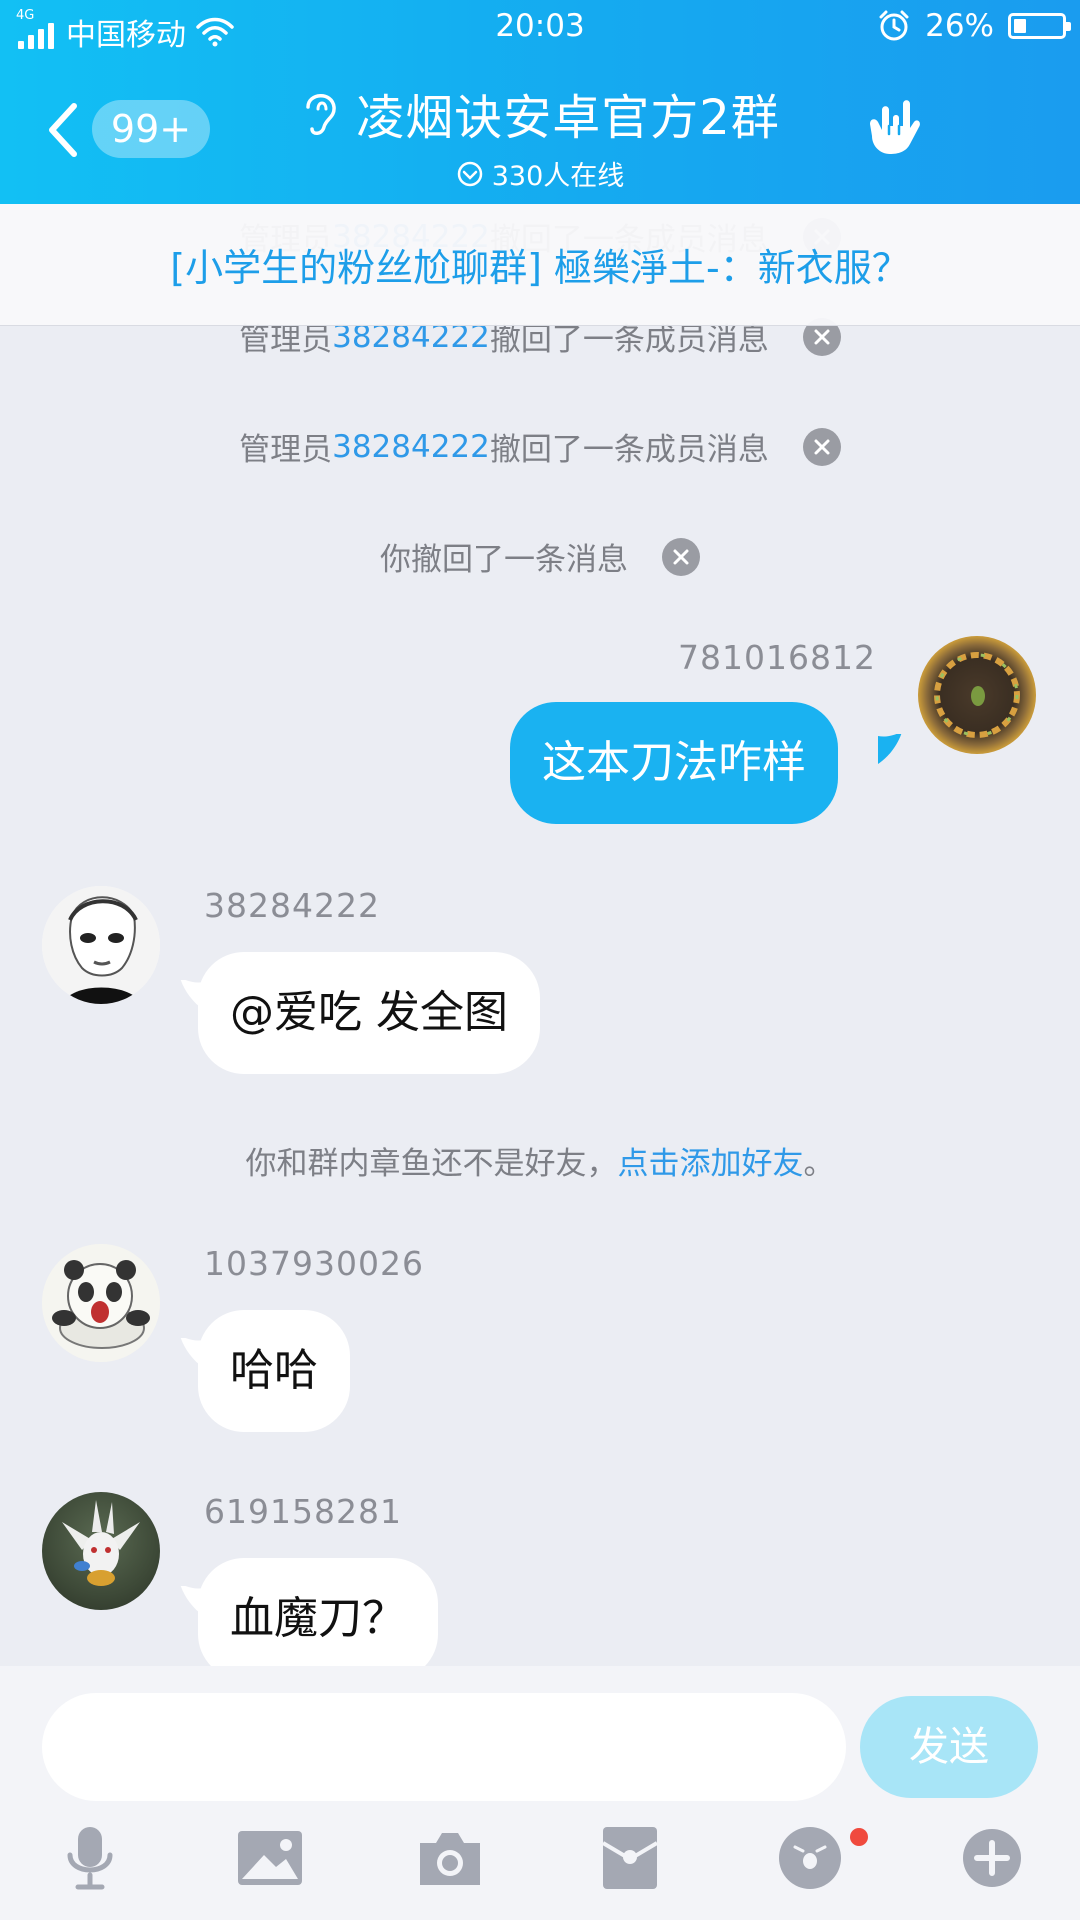 This screenshot has width=1080, height=1920. I want to click on send-button: 发送, so click(949, 1747).